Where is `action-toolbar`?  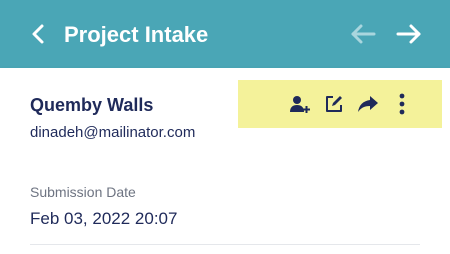 action-toolbar is located at coordinates (340, 104).